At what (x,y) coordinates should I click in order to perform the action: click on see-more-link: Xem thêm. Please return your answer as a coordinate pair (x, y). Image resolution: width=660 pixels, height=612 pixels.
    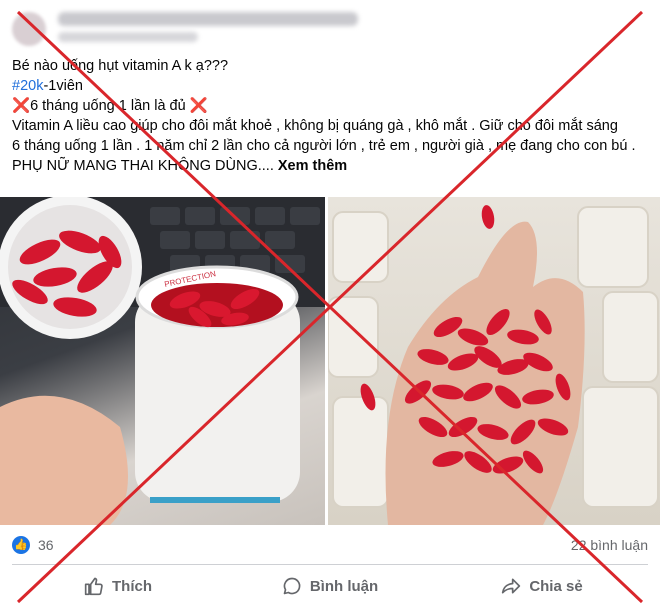
    Looking at the image, I should click on (312, 166).